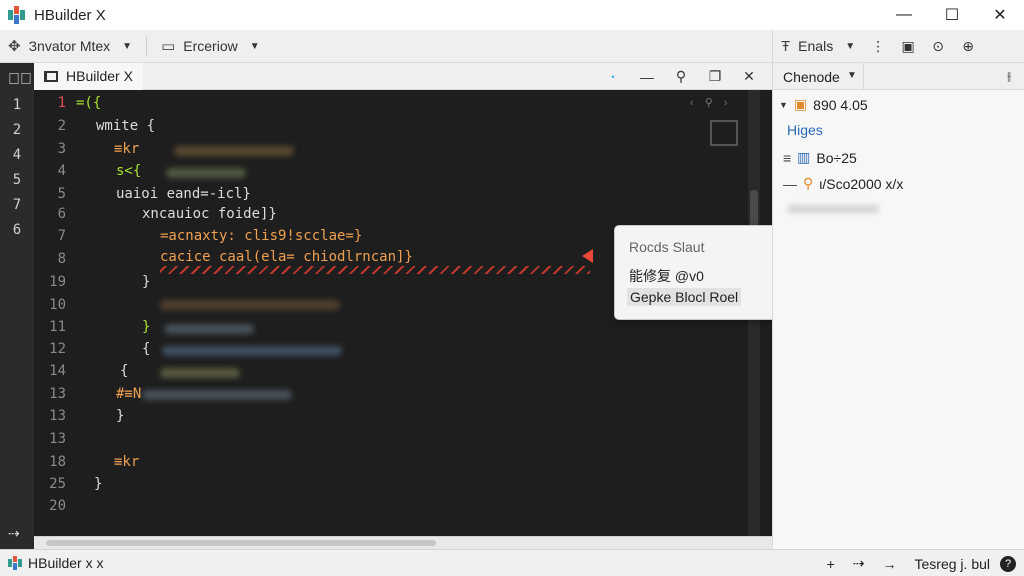 The height and width of the screenshot is (576, 1024). I want to click on editor-horizontal-scrollbar, so click(403, 542).